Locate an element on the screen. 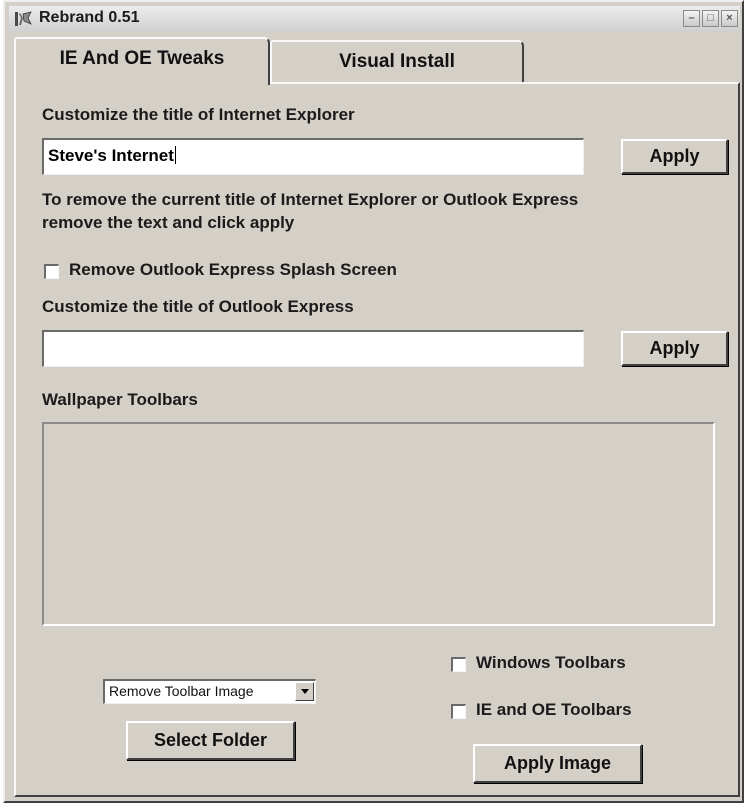 The width and height of the screenshot is (744, 806). window-title: Rebrand 0.51 is located at coordinates (89, 17).